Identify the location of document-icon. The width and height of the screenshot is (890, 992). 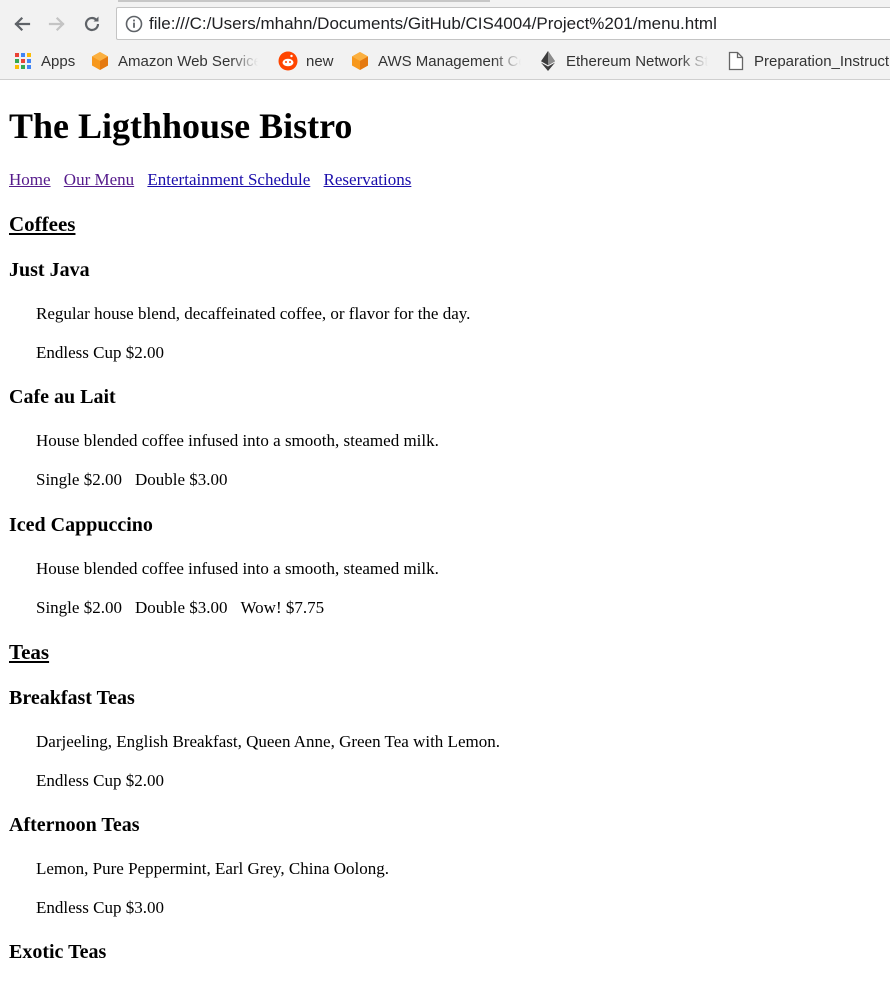
(736, 61).